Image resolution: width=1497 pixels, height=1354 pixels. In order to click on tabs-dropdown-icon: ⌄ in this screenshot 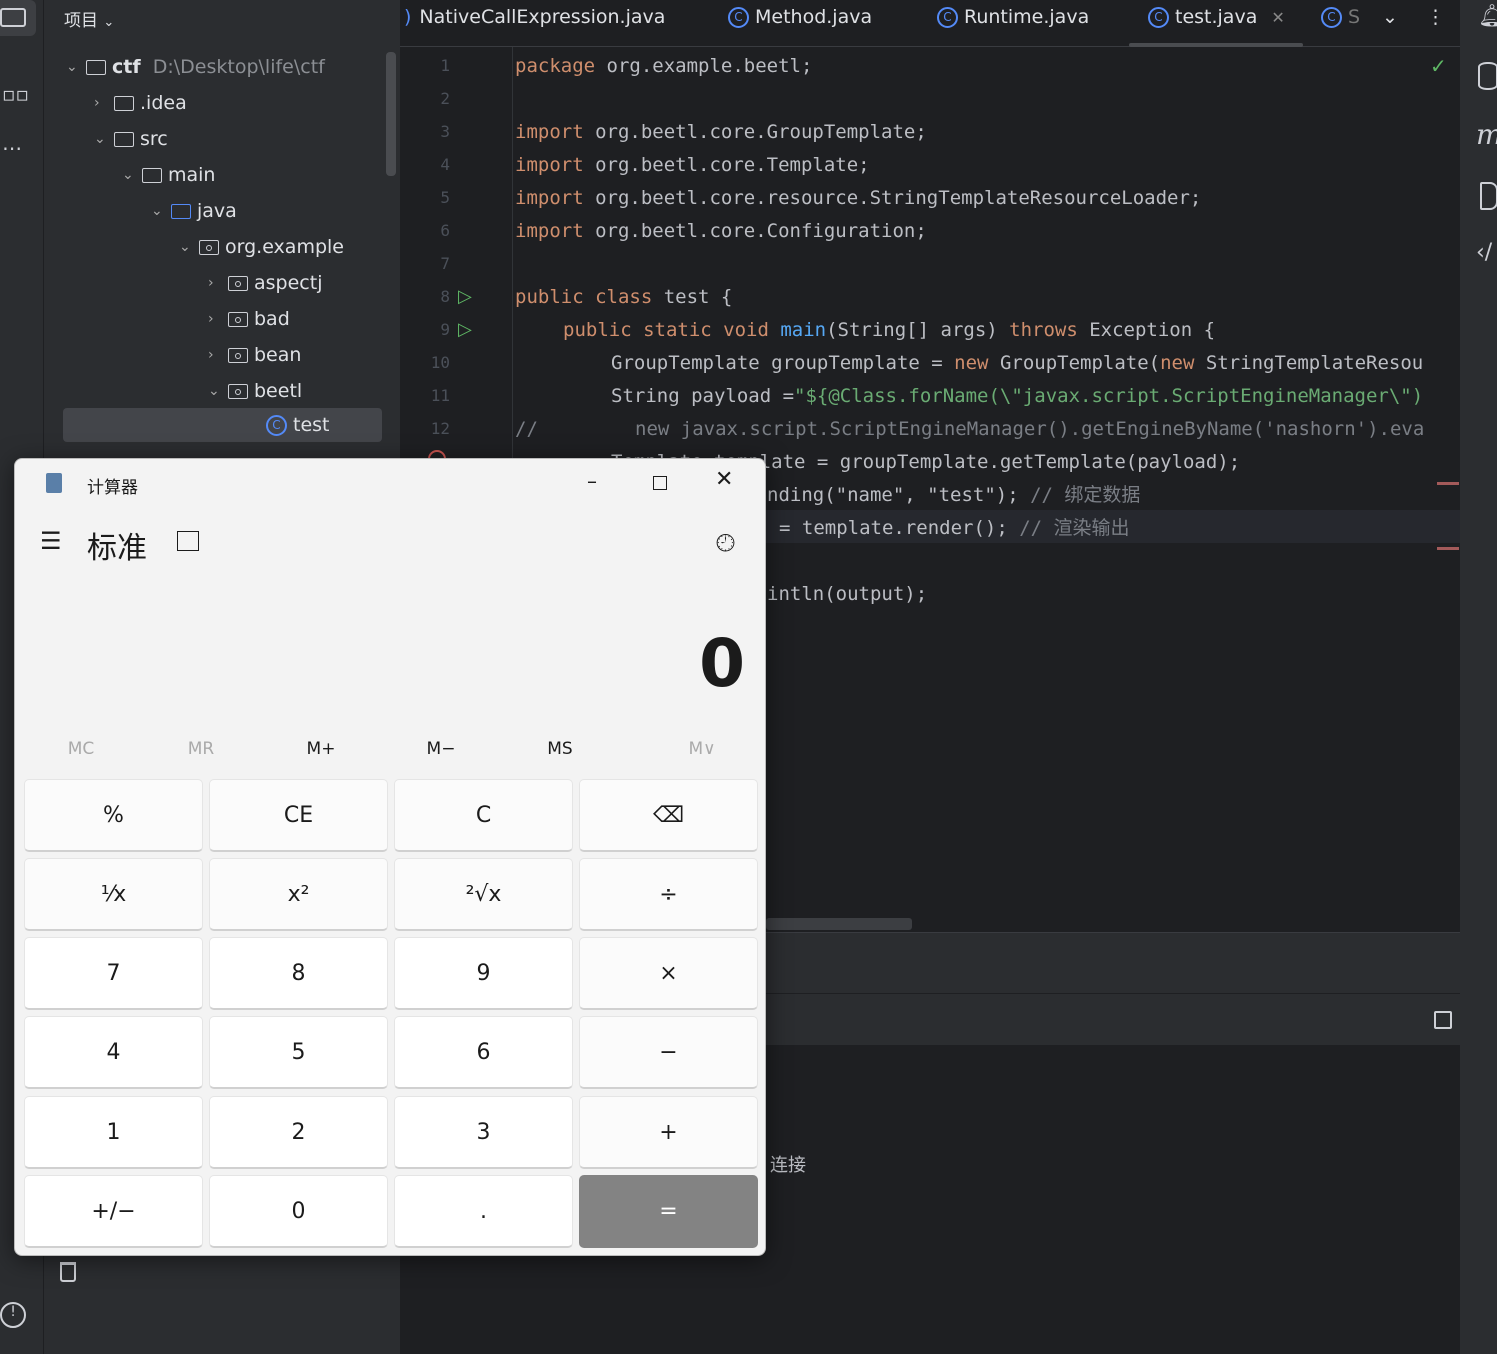, I will do `click(1390, 17)`.